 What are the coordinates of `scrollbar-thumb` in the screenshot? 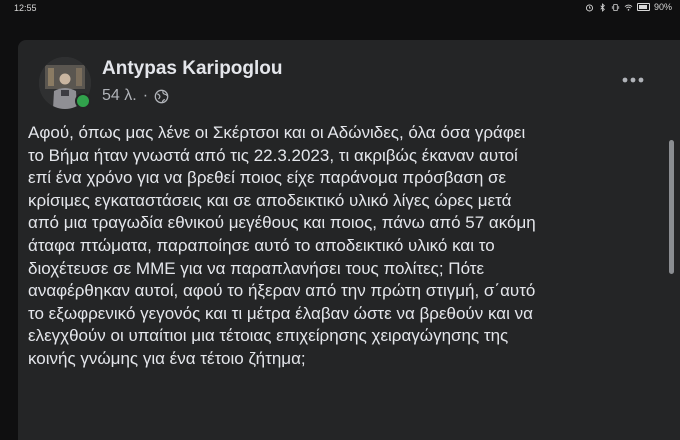 It's located at (671, 207).